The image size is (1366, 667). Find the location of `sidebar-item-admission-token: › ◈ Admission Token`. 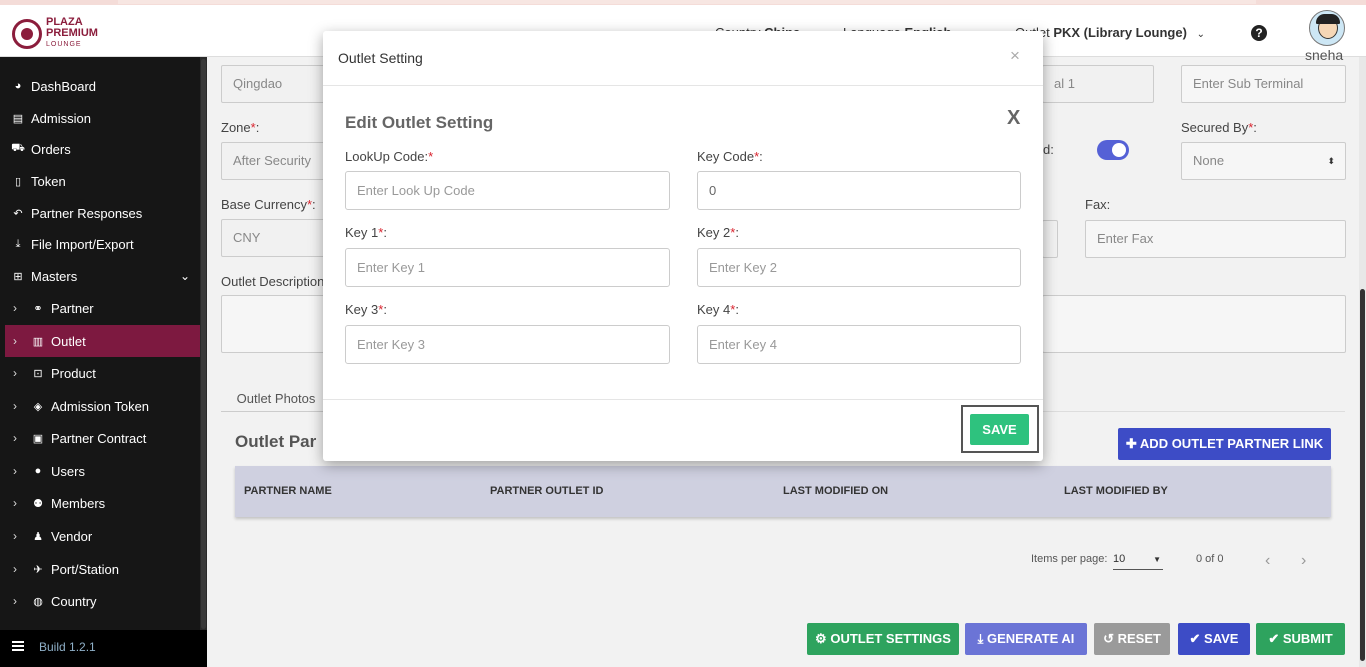

sidebar-item-admission-token: › ◈ Admission Token is located at coordinates (102, 406).